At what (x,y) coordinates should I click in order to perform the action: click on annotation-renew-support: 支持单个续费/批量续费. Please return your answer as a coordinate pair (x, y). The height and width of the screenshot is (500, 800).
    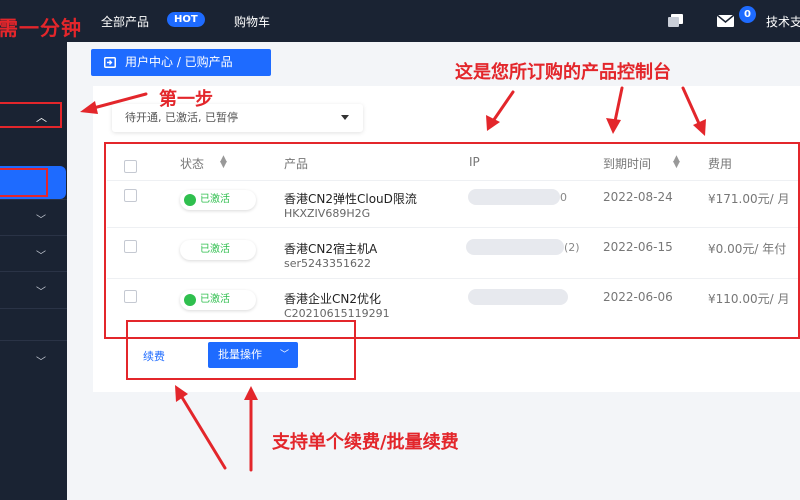
    Looking at the image, I should click on (365, 442).